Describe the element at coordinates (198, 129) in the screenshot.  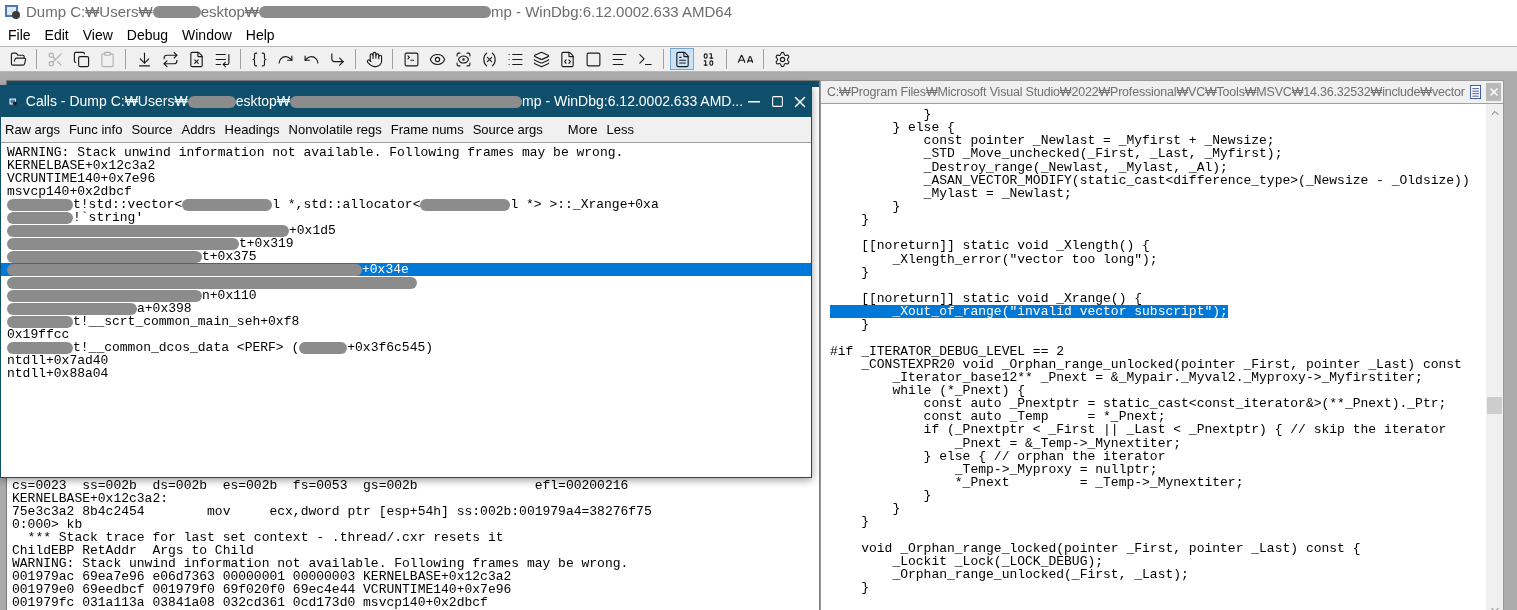
I see `option-button: Addrs` at that location.